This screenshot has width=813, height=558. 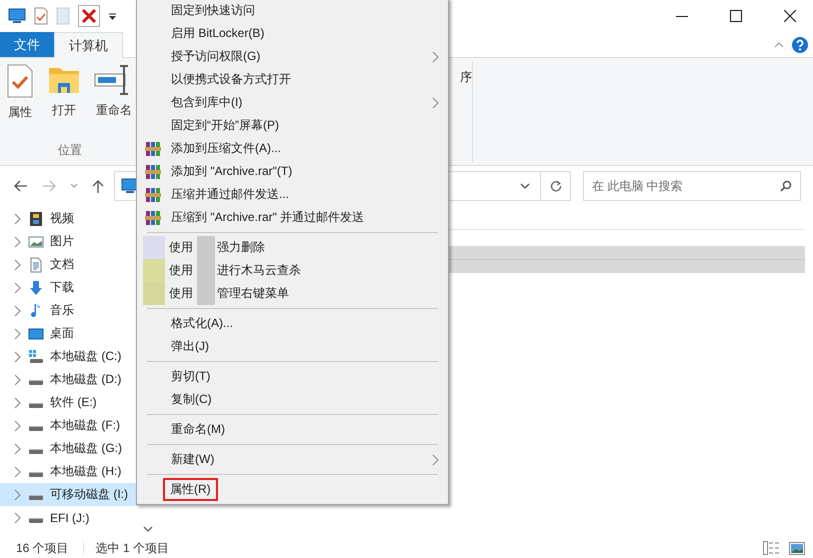 I want to click on menu-item-text: 进行木马云查杀, so click(x=259, y=270).